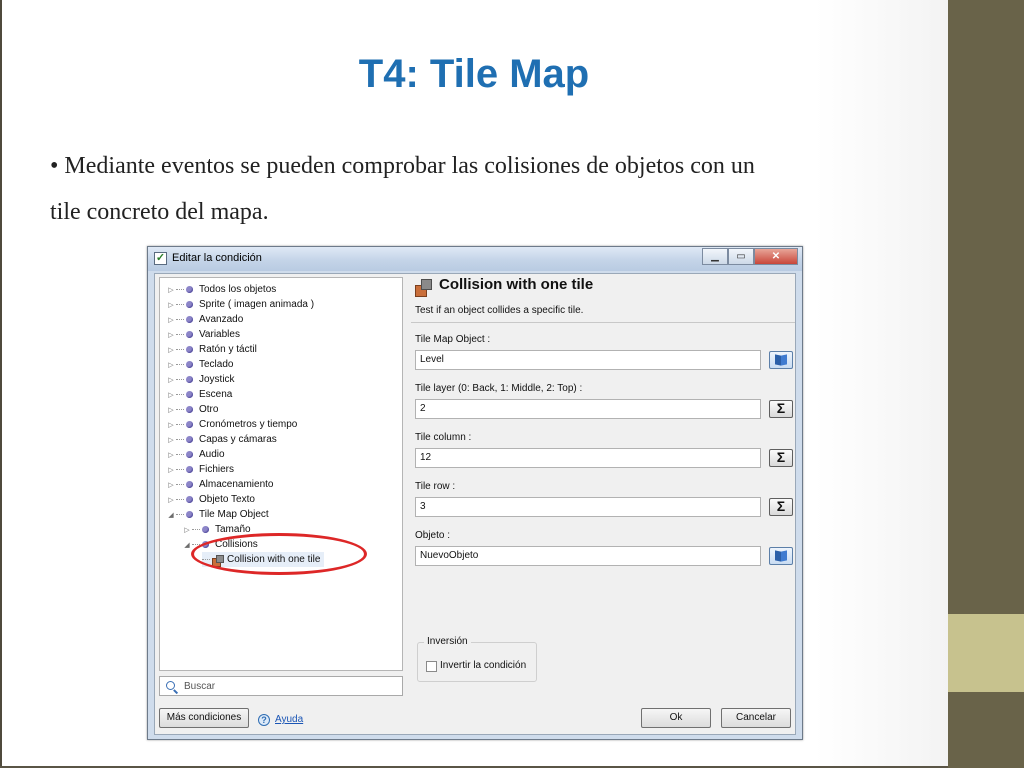 The image size is (1024, 768). Describe the element at coordinates (588, 507) in the screenshot. I see `tile-row-input: 3` at that location.